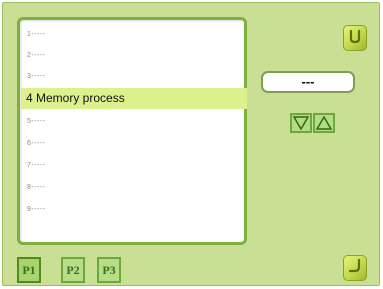 This screenshot has width=383, height=289. I want to click on list-item: 6-----, so click(132, 143).